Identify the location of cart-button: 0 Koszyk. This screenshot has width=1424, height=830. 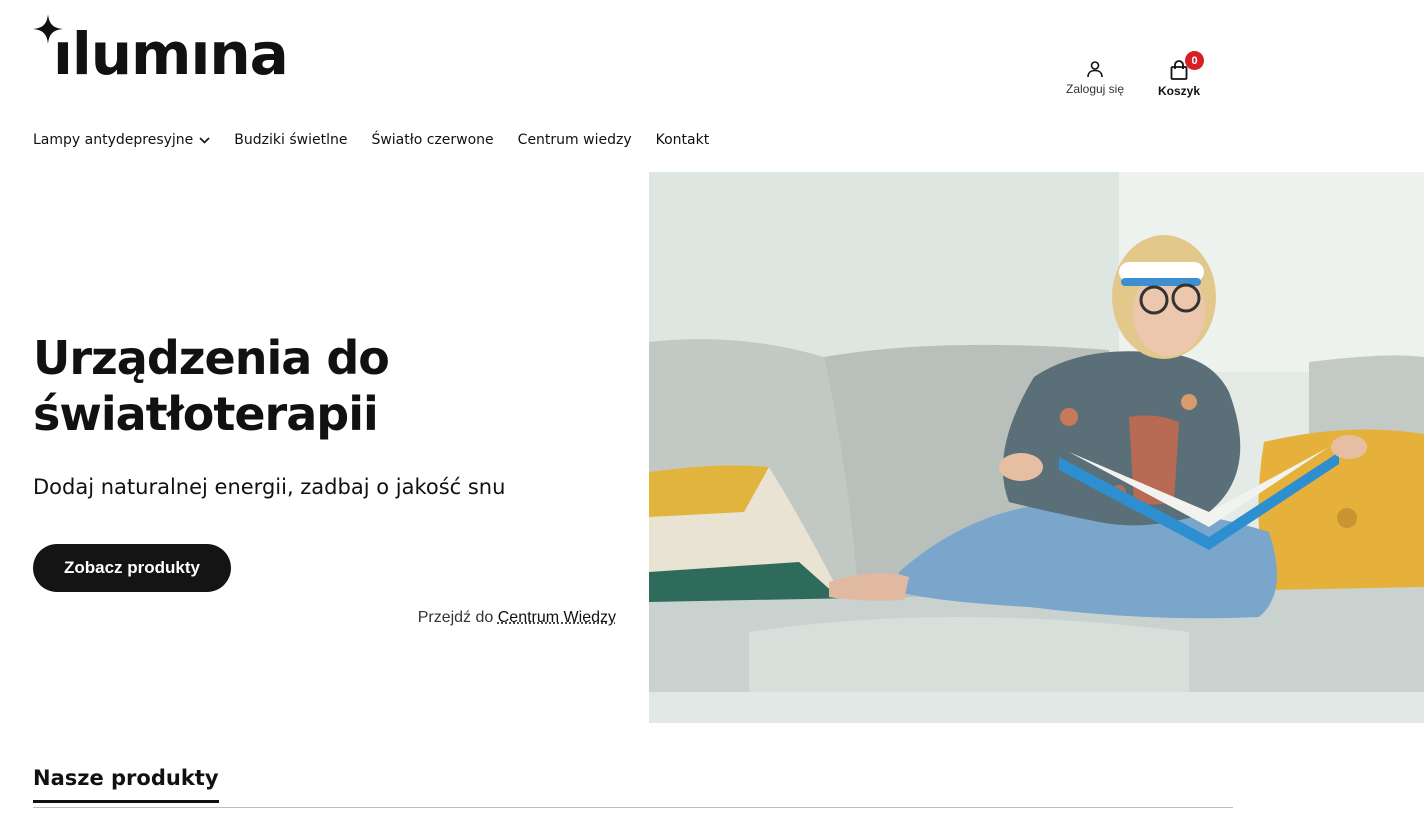
(1179, 74).